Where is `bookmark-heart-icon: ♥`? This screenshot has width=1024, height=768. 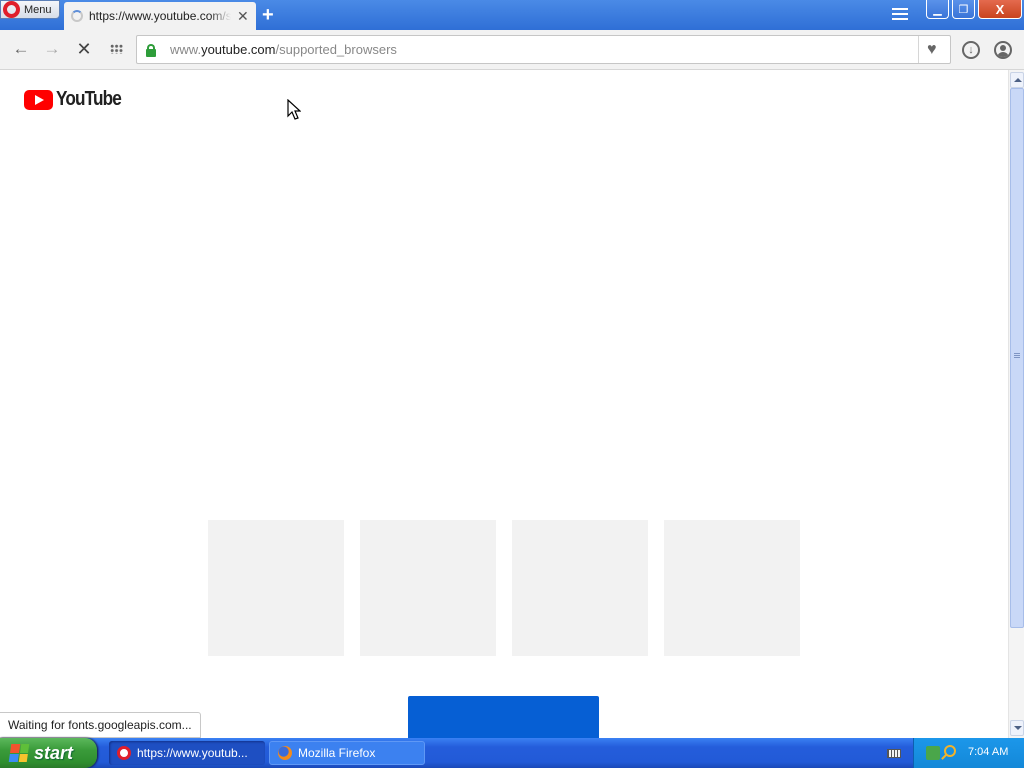
bookmark-heart-icon: ♥ is located at coordinates (932, 50).